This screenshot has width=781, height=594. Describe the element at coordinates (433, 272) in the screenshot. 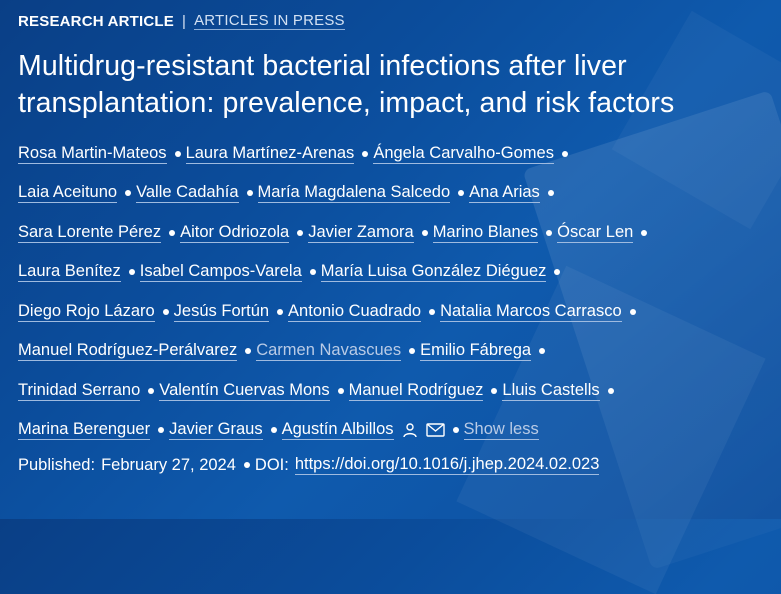

I see `author-link: María Luisa González Diéguez` at that location.